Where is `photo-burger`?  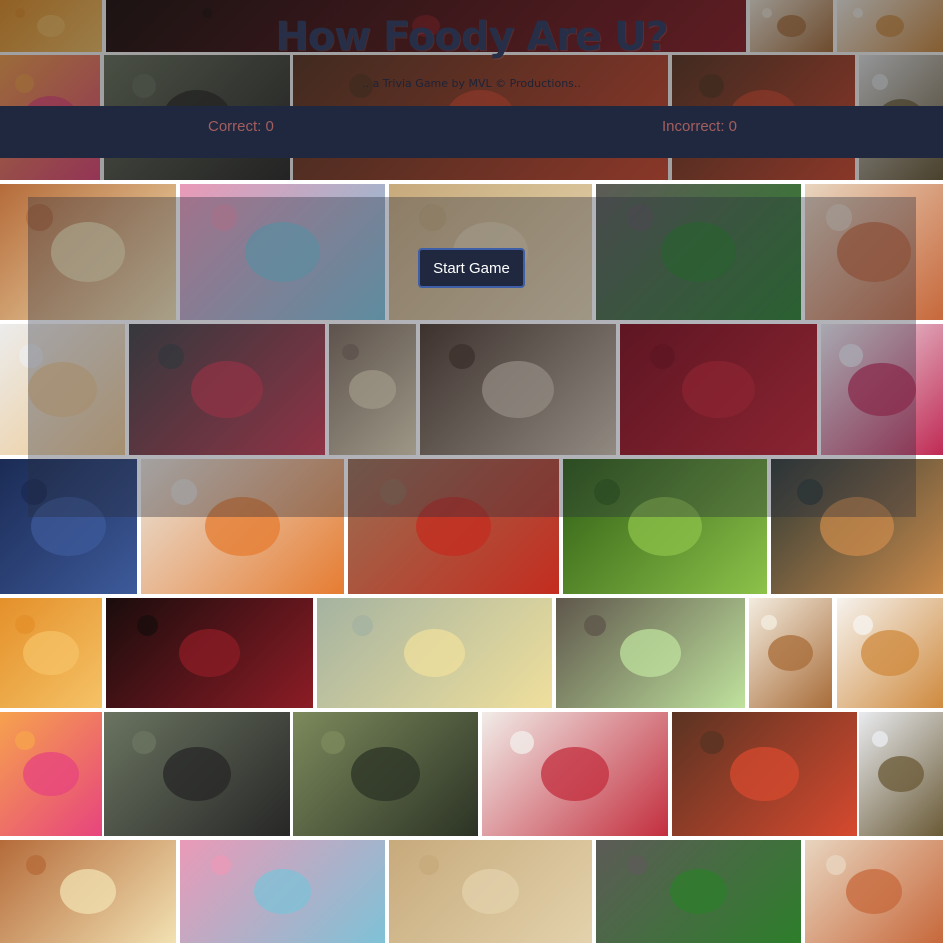 photo-burger is located at coordinates (890, 653).